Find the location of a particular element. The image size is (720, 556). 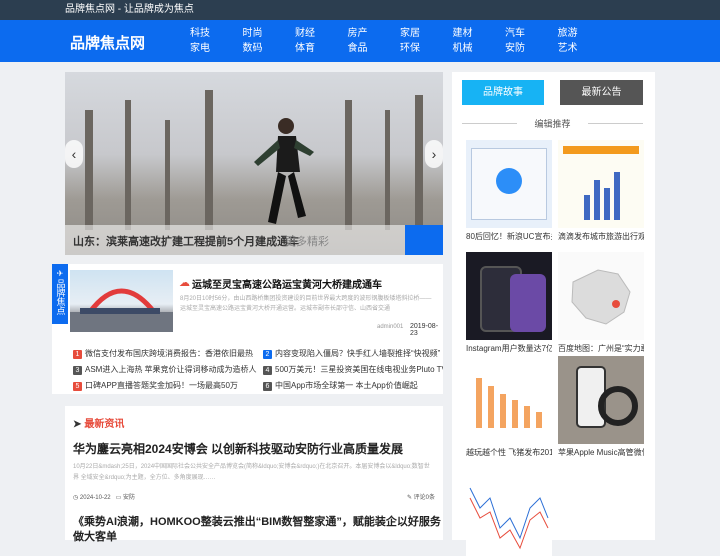

slide-indicator is located at coordinates (424, 240).